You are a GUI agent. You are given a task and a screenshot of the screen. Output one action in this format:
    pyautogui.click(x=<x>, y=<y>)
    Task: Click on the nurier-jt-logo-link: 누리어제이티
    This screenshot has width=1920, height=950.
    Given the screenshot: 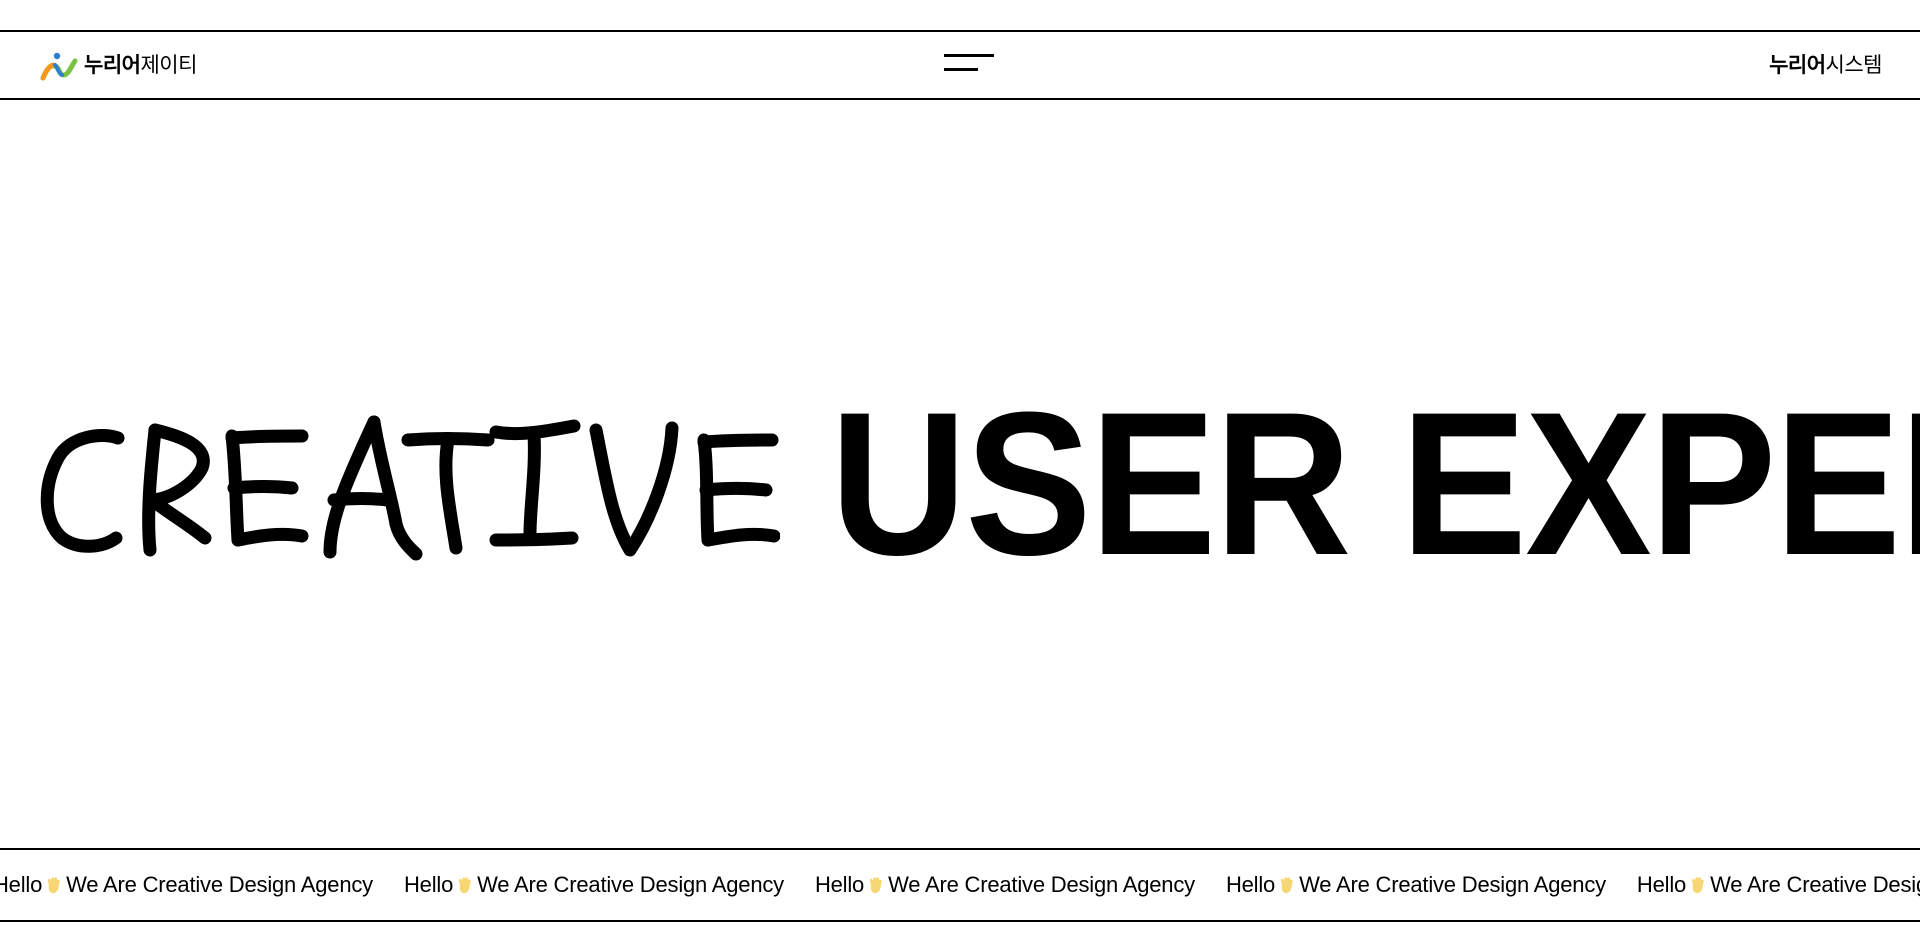 What is the action you would take?
    pyautogui.click(x=118, y=66)
    